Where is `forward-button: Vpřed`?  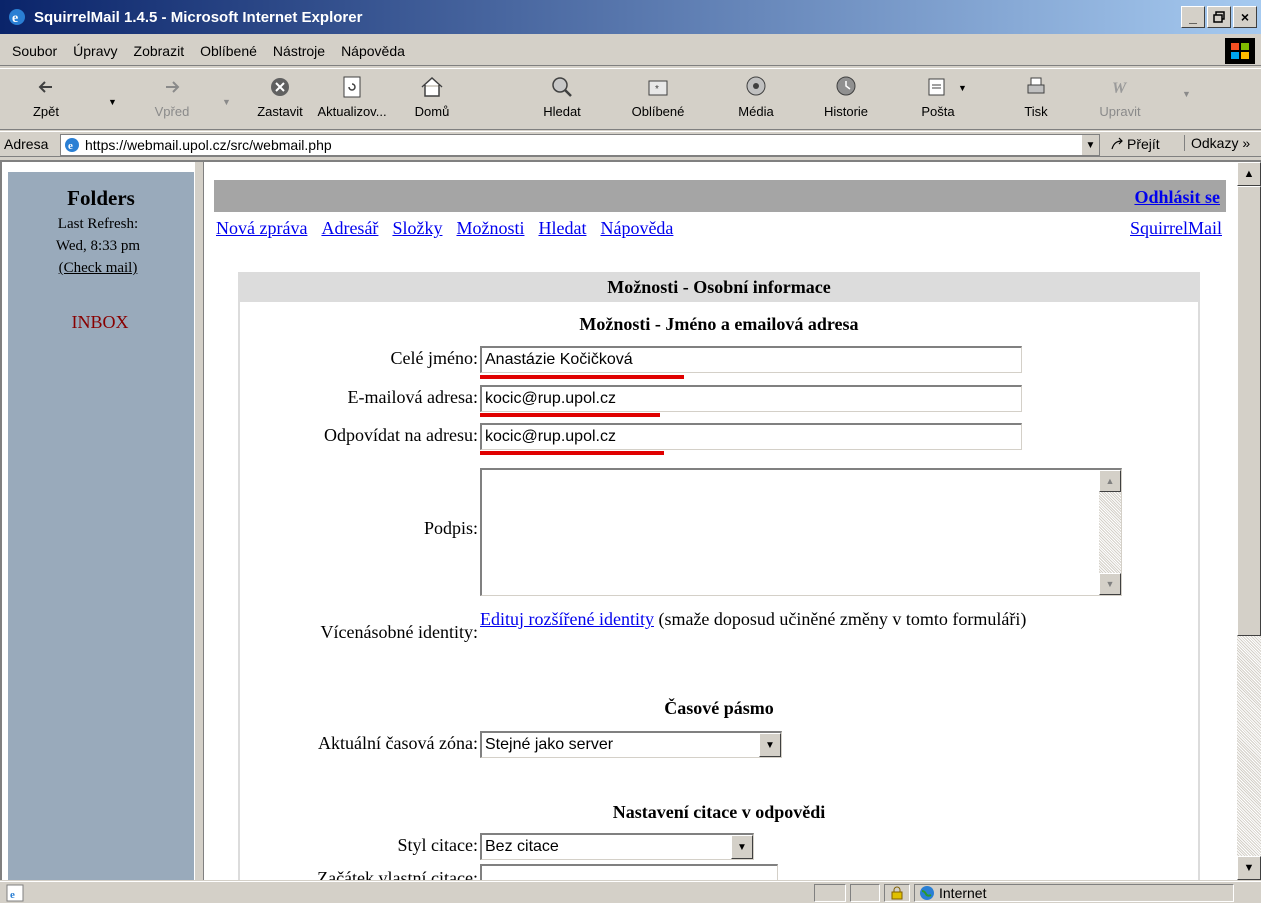 forward-button: Vpřed is located at coordinates (172, 101).